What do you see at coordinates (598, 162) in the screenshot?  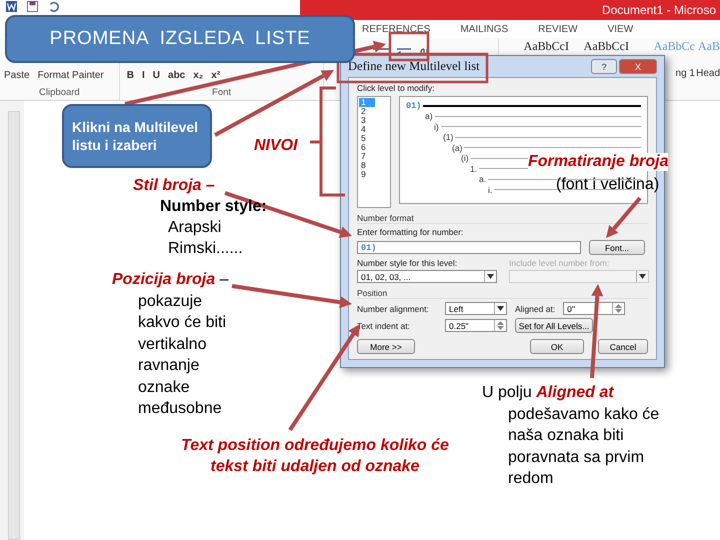 I see `annotation-label: Formatiranje broja` at bounding box center [598, 162].